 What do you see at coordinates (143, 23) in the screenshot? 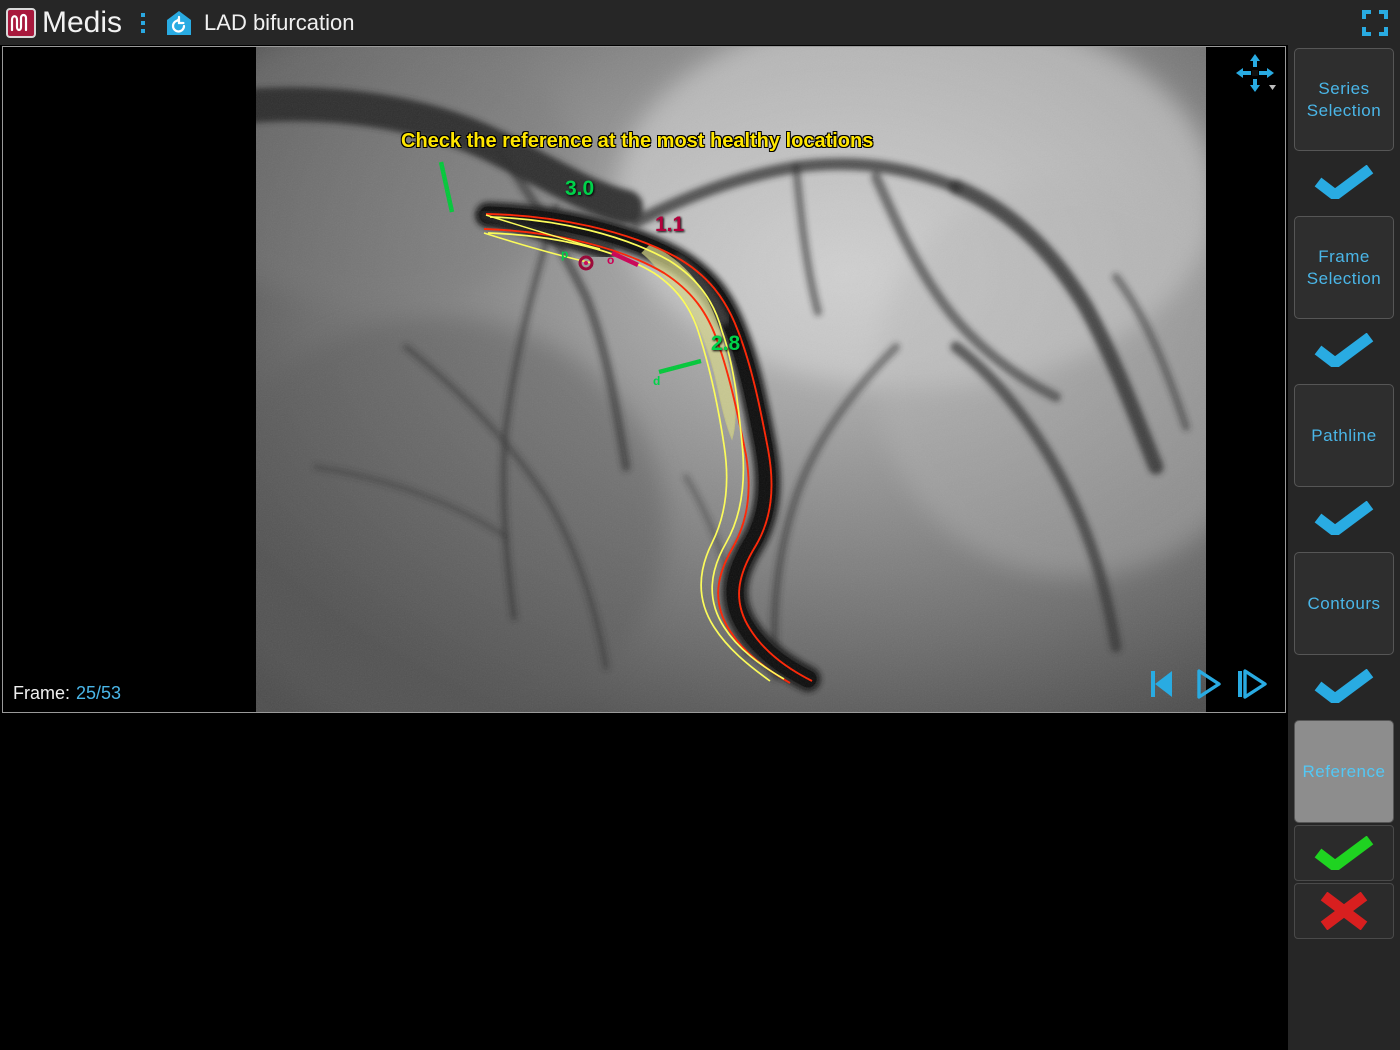
I see `kebab-menu-icon` at bounding box center [143, 23].